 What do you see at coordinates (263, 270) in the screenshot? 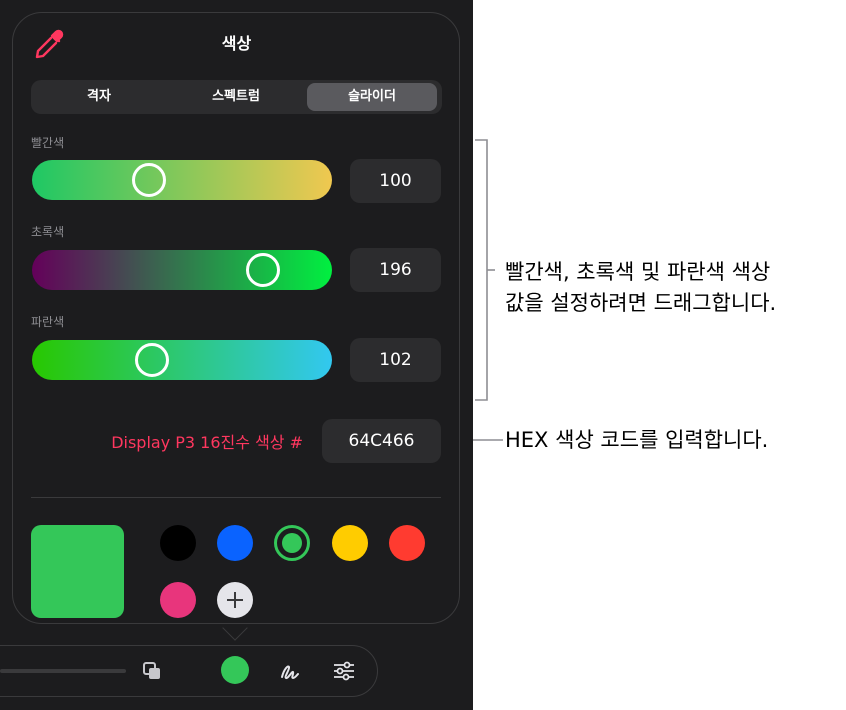
I see `green-slider-thumb` at bounding box center [263, 270].